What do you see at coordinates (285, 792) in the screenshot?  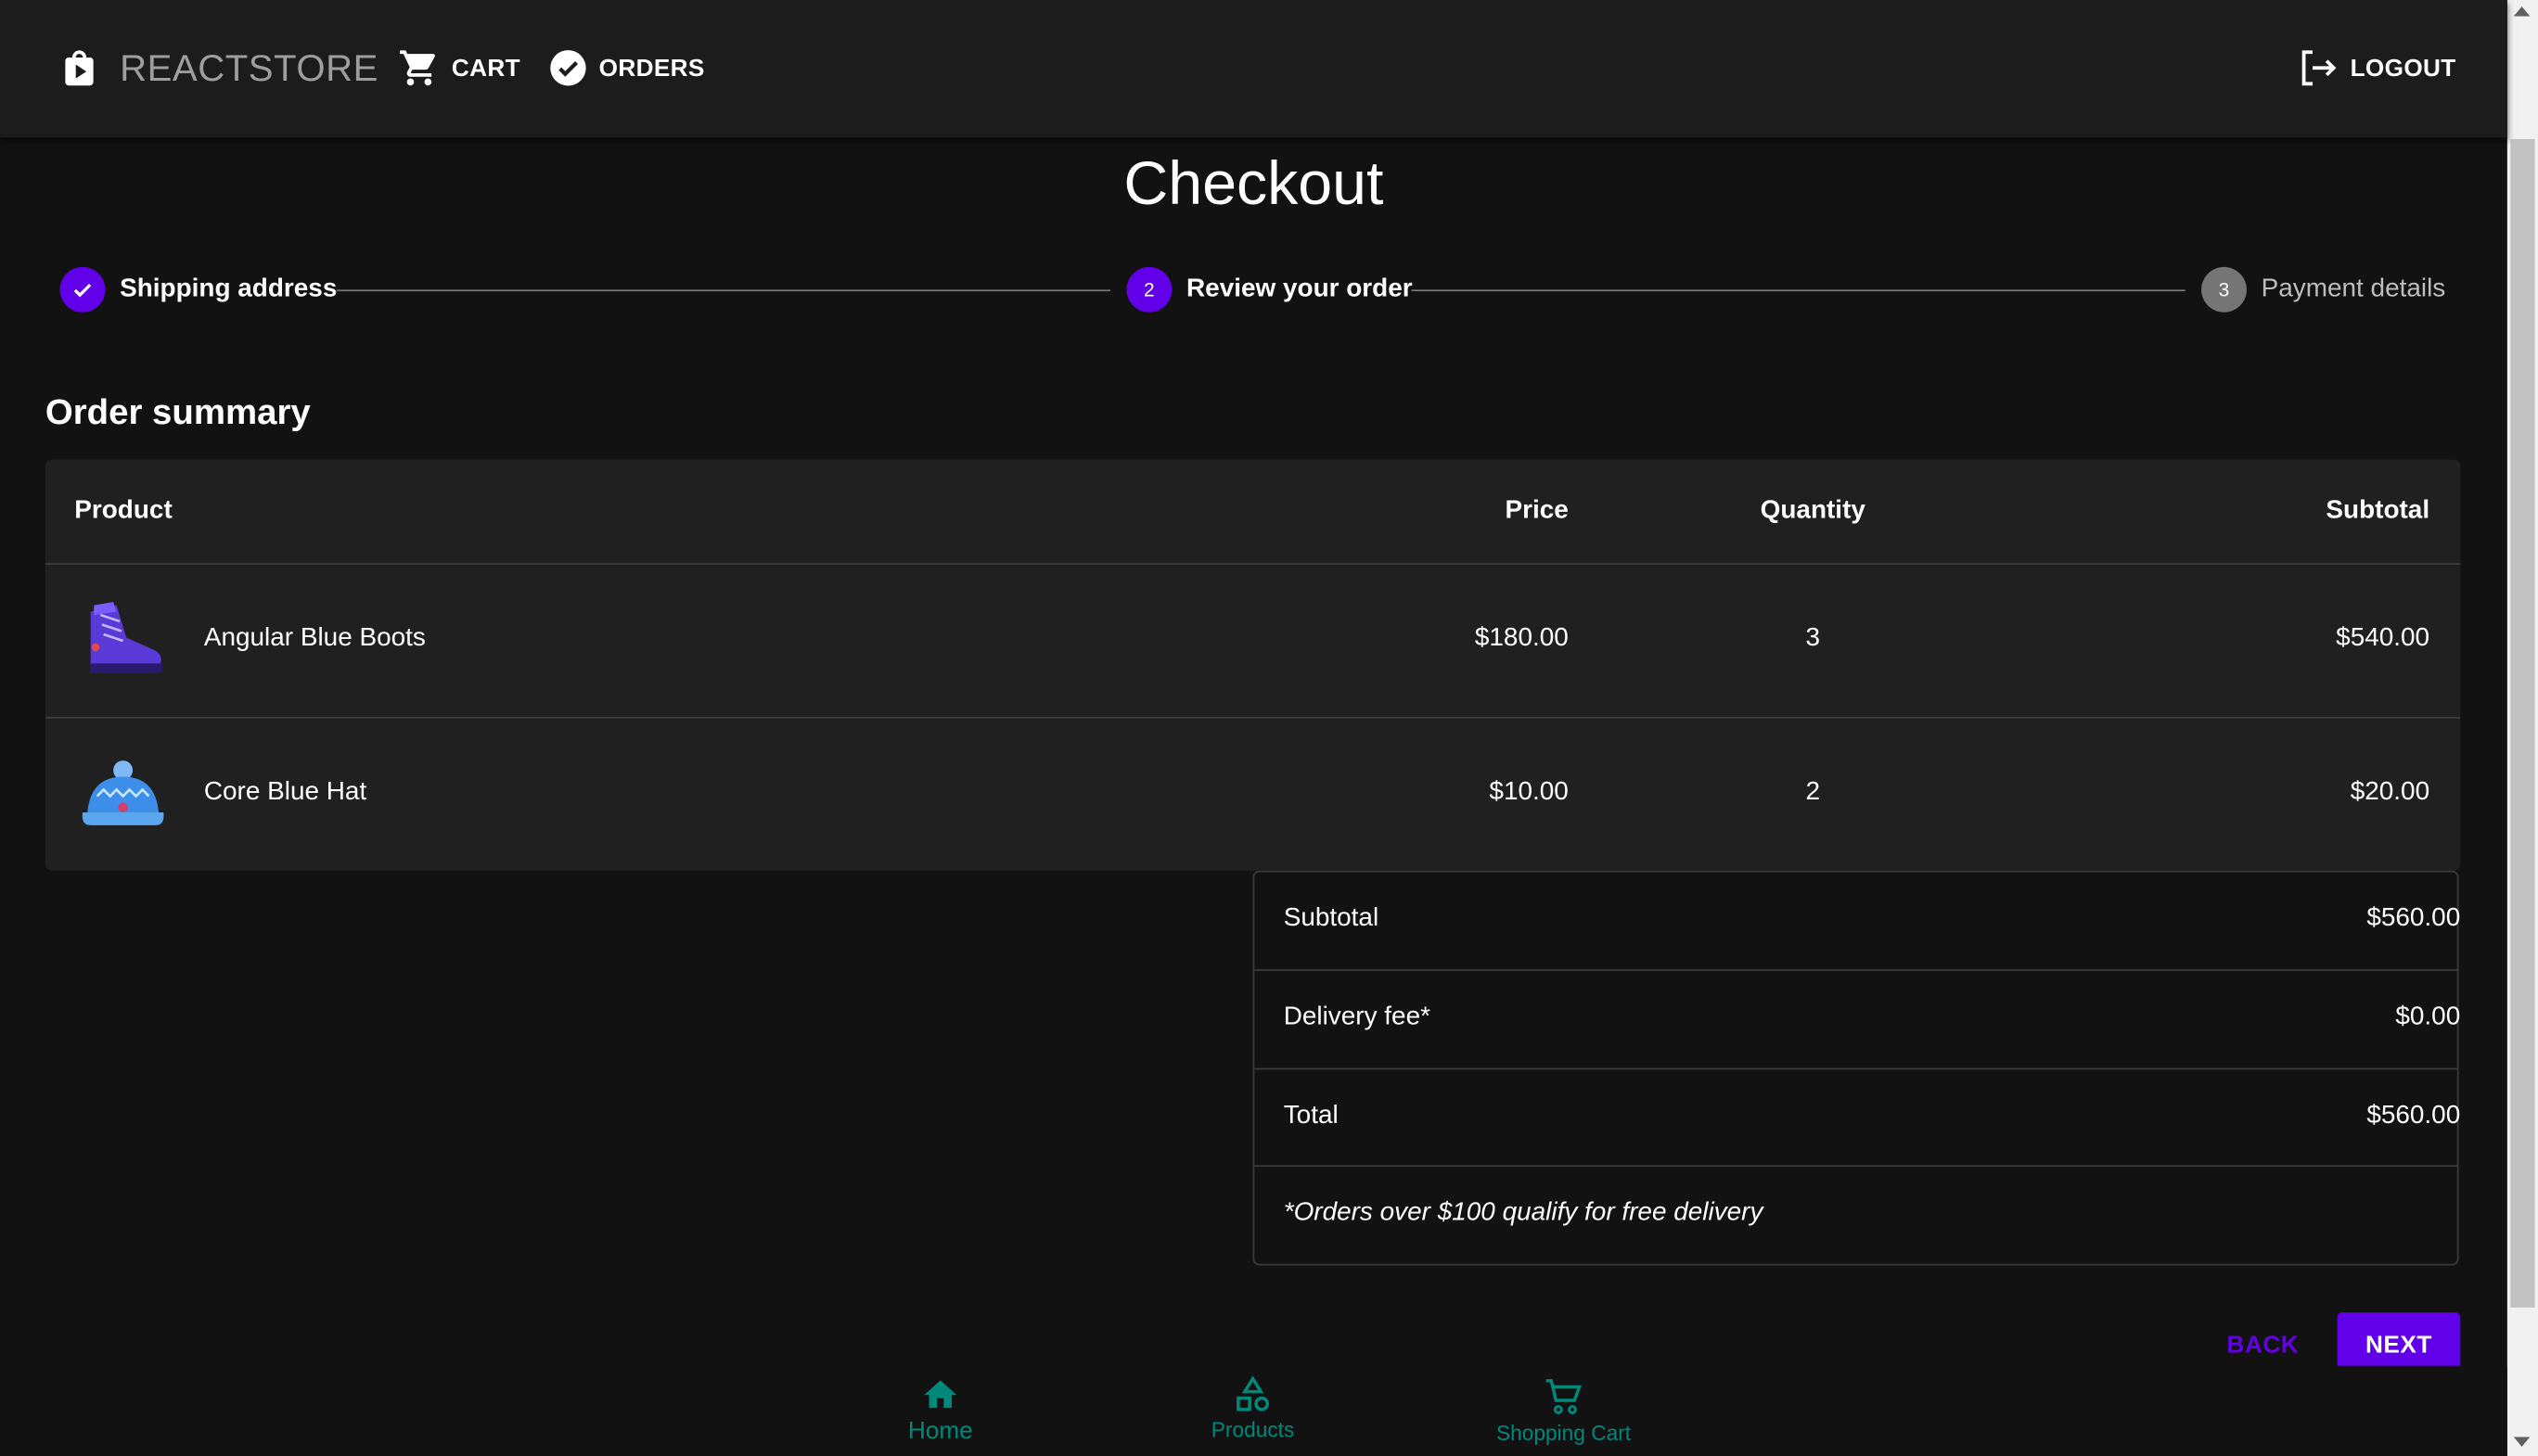 I see `product-name: Core Blue Hat` at bounding box center [285, 792].